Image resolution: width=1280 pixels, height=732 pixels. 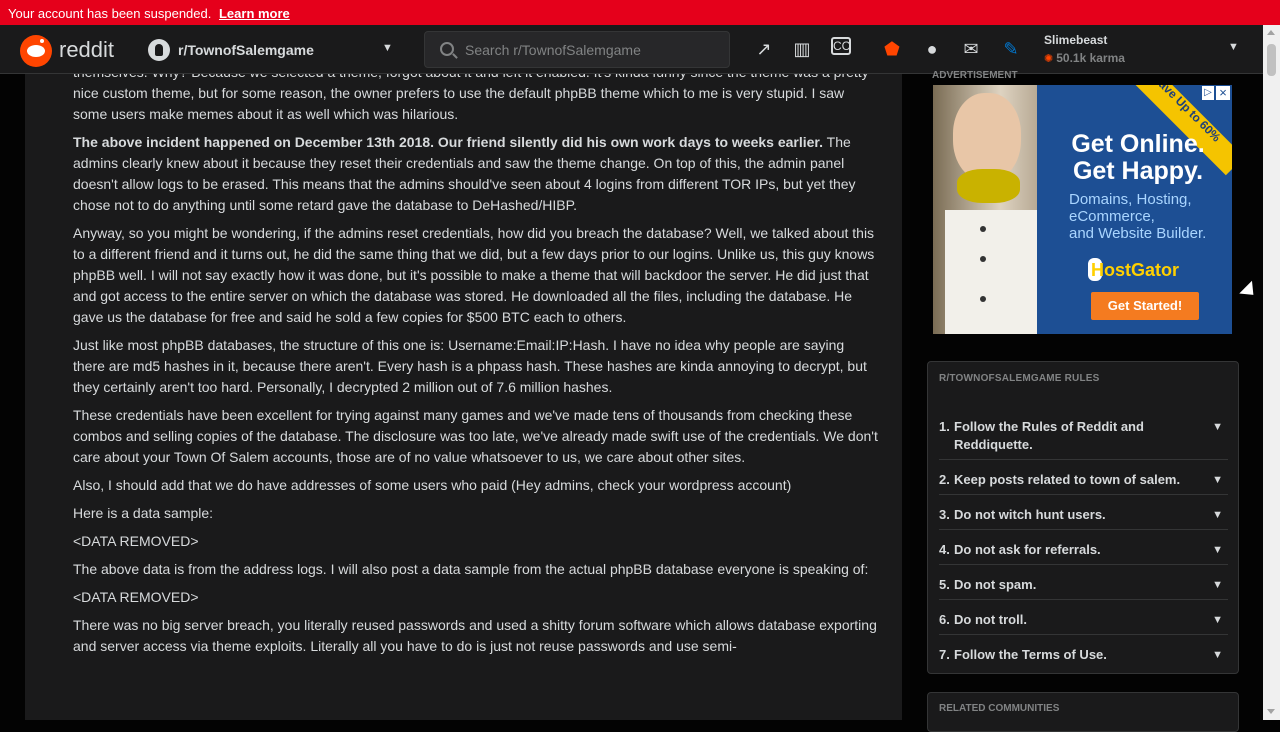 What do you see at coordinates (1249, 291) in the screenshot?
I see `mouse-cursor-icon` at bounding box center [1249, 291].